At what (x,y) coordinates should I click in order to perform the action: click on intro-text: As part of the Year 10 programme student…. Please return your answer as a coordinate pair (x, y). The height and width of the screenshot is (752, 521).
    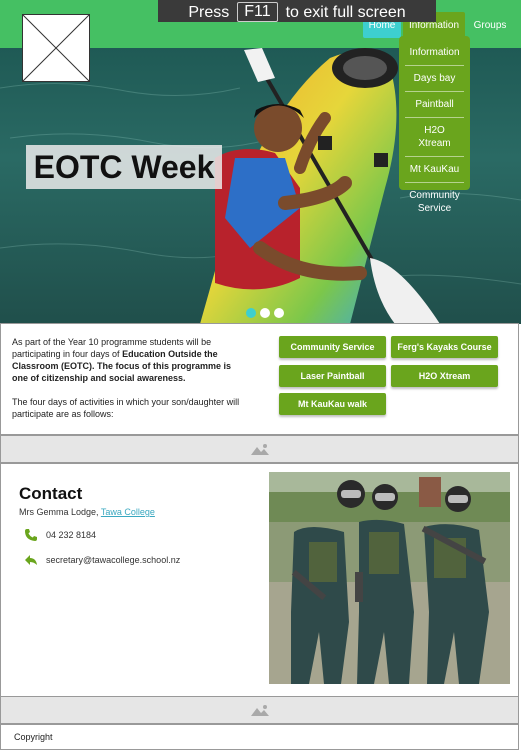
    Looking at the image, I should click on (127, 378).